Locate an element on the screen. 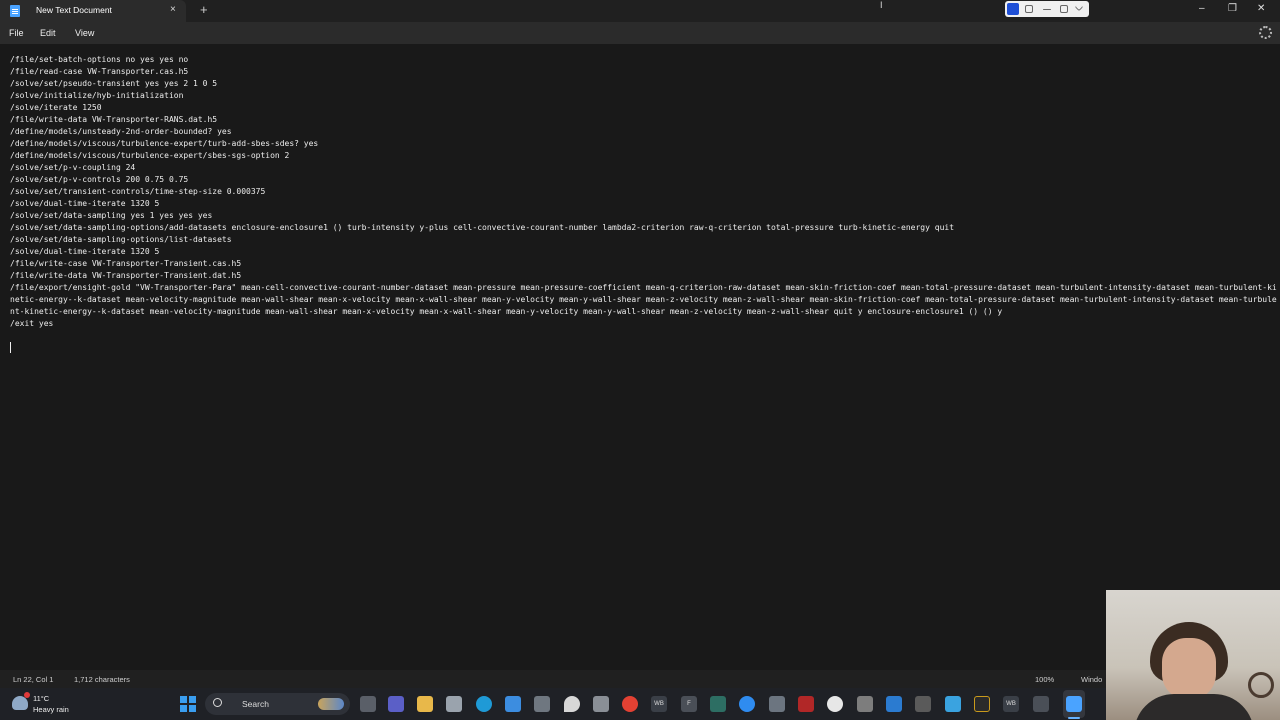 The image size is (1280, 720). teams-icon is located at coordinates (396, 704).